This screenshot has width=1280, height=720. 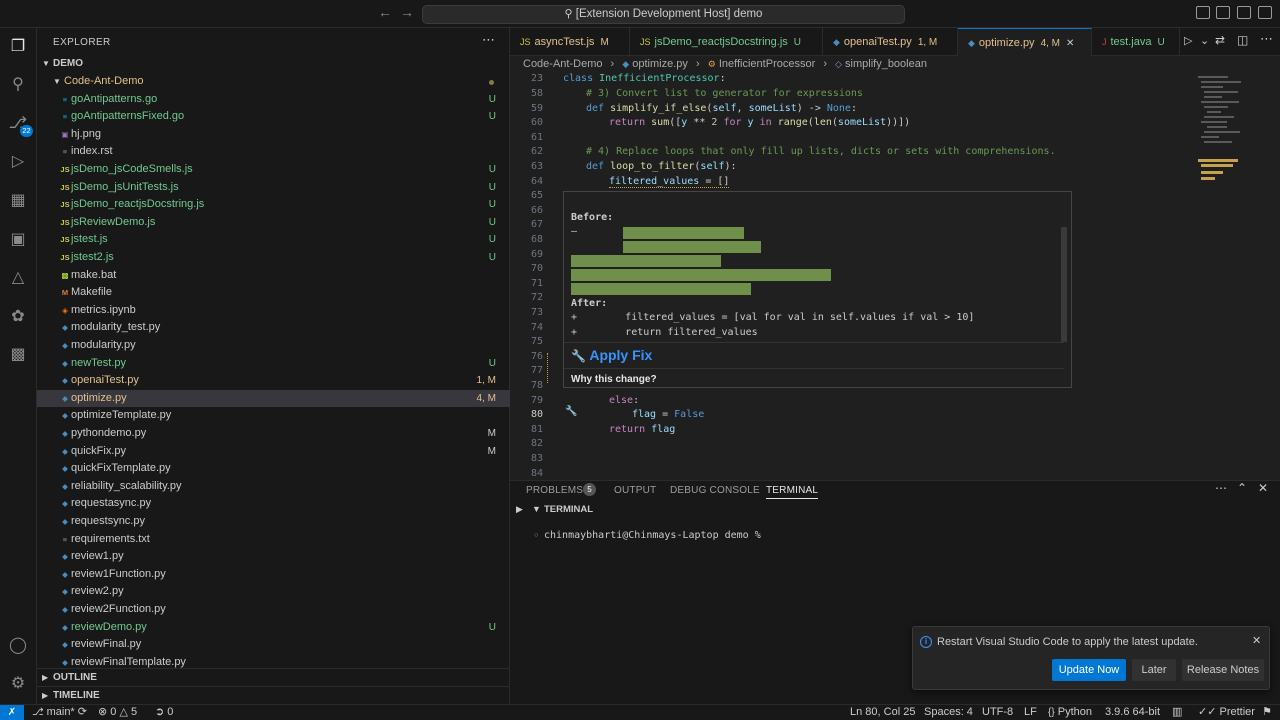 I want to click on breadcrumb-method: simplify_boolean, so click(x=886, y=64).